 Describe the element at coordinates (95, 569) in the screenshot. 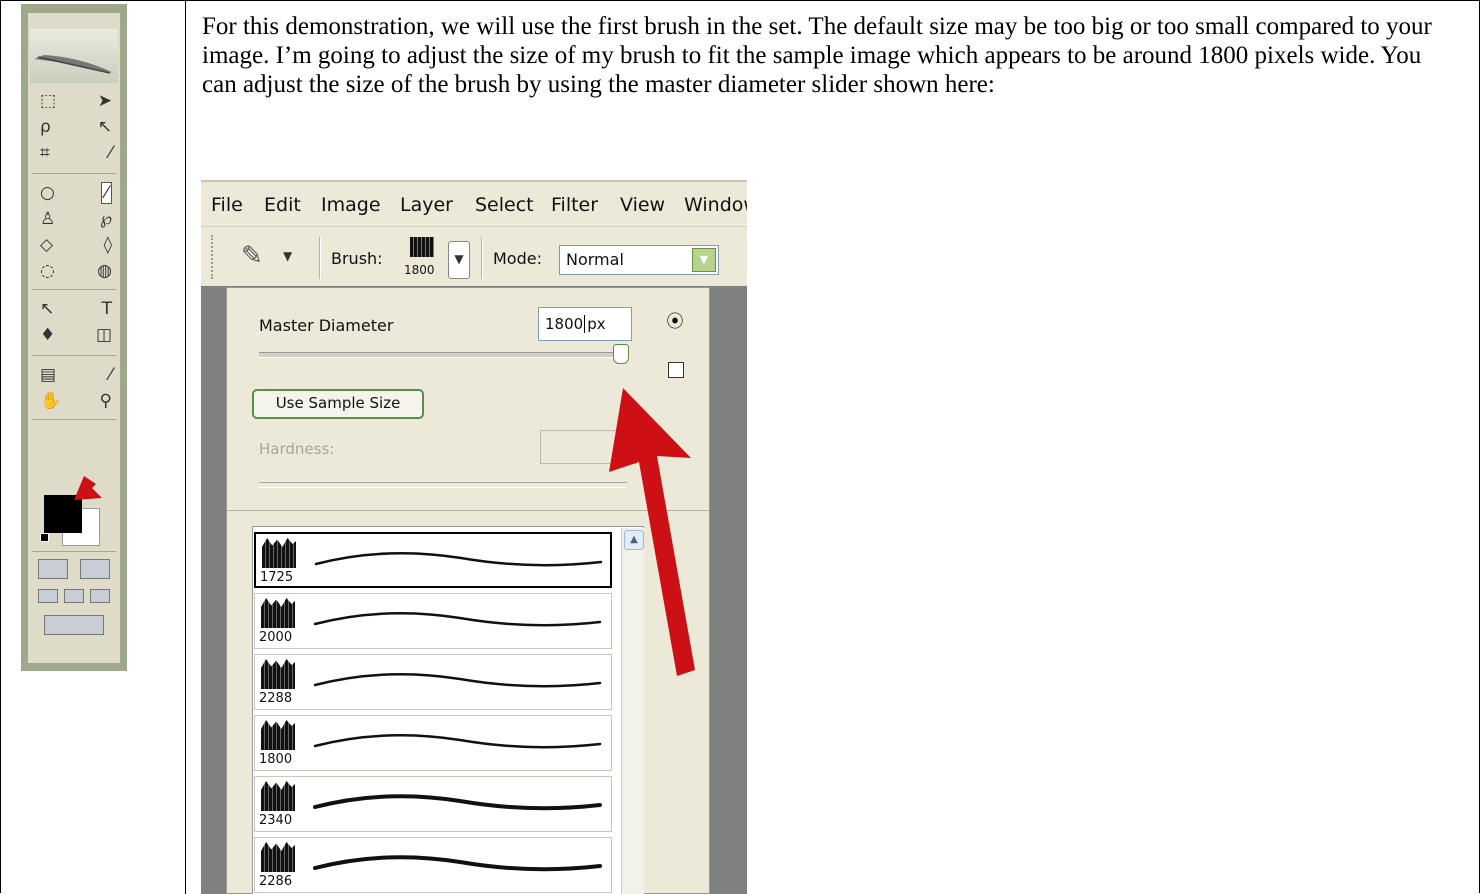

I see `quick-mask-button` at that location.